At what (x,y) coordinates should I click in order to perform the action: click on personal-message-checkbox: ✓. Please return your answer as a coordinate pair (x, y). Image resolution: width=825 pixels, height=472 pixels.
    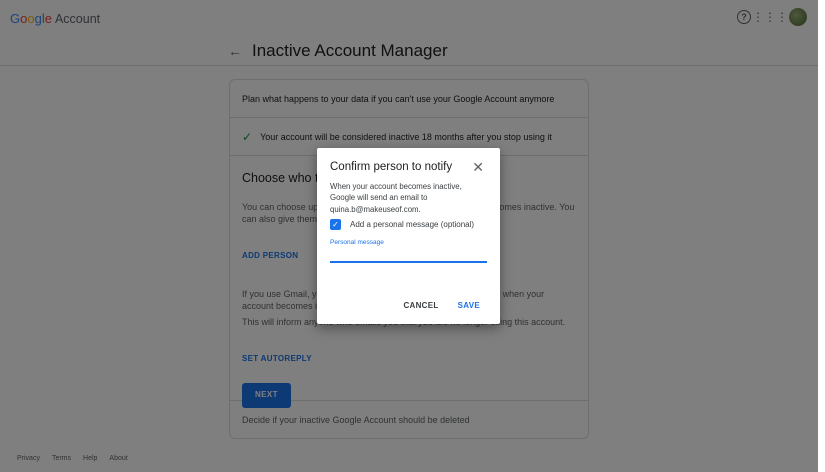
    Looking at the image, I should click on (335, 224).